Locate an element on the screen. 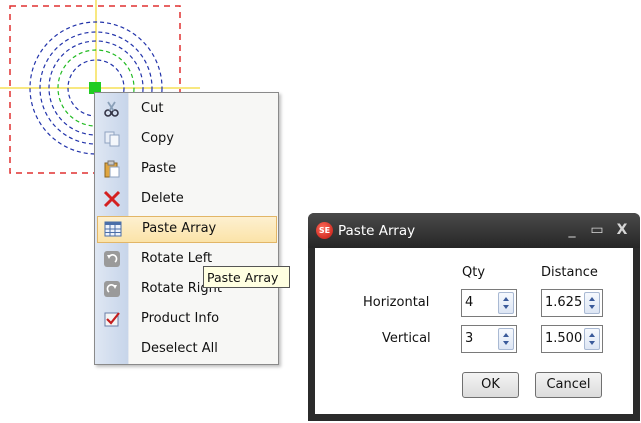  menu-item-label: Delete is located at coordinates (162, 198).